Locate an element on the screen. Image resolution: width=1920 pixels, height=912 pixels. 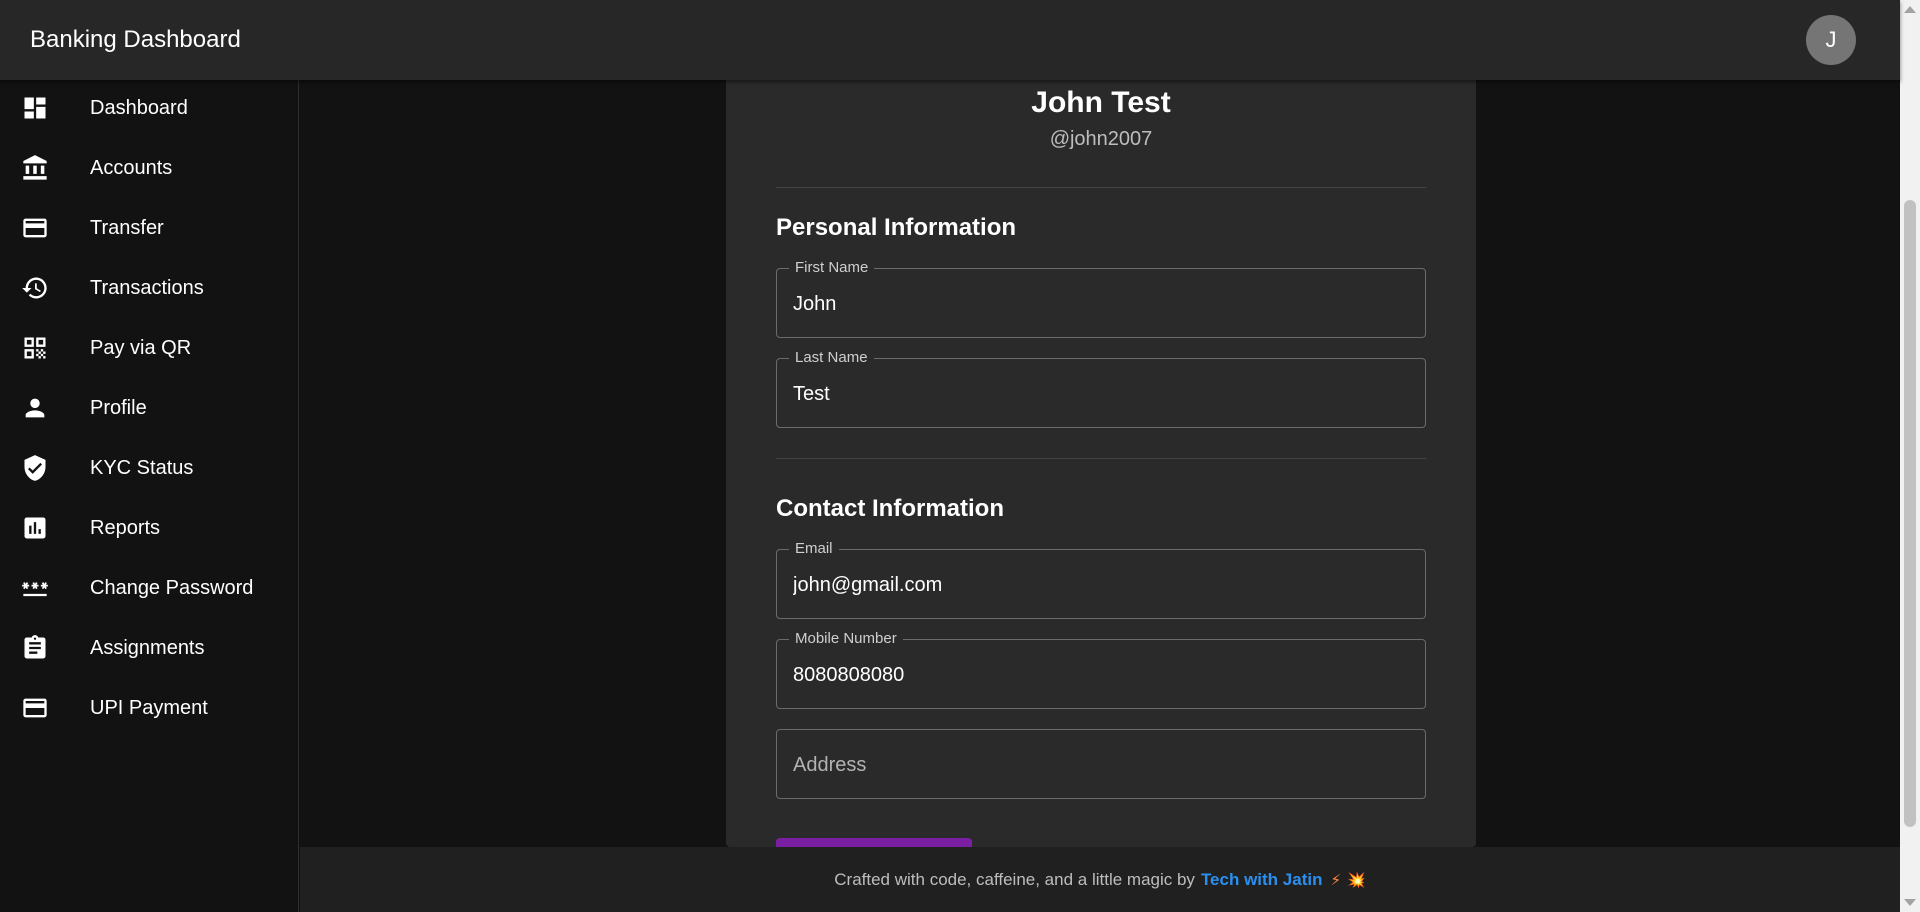
last-name-input is located at coordinates (1098, 394).